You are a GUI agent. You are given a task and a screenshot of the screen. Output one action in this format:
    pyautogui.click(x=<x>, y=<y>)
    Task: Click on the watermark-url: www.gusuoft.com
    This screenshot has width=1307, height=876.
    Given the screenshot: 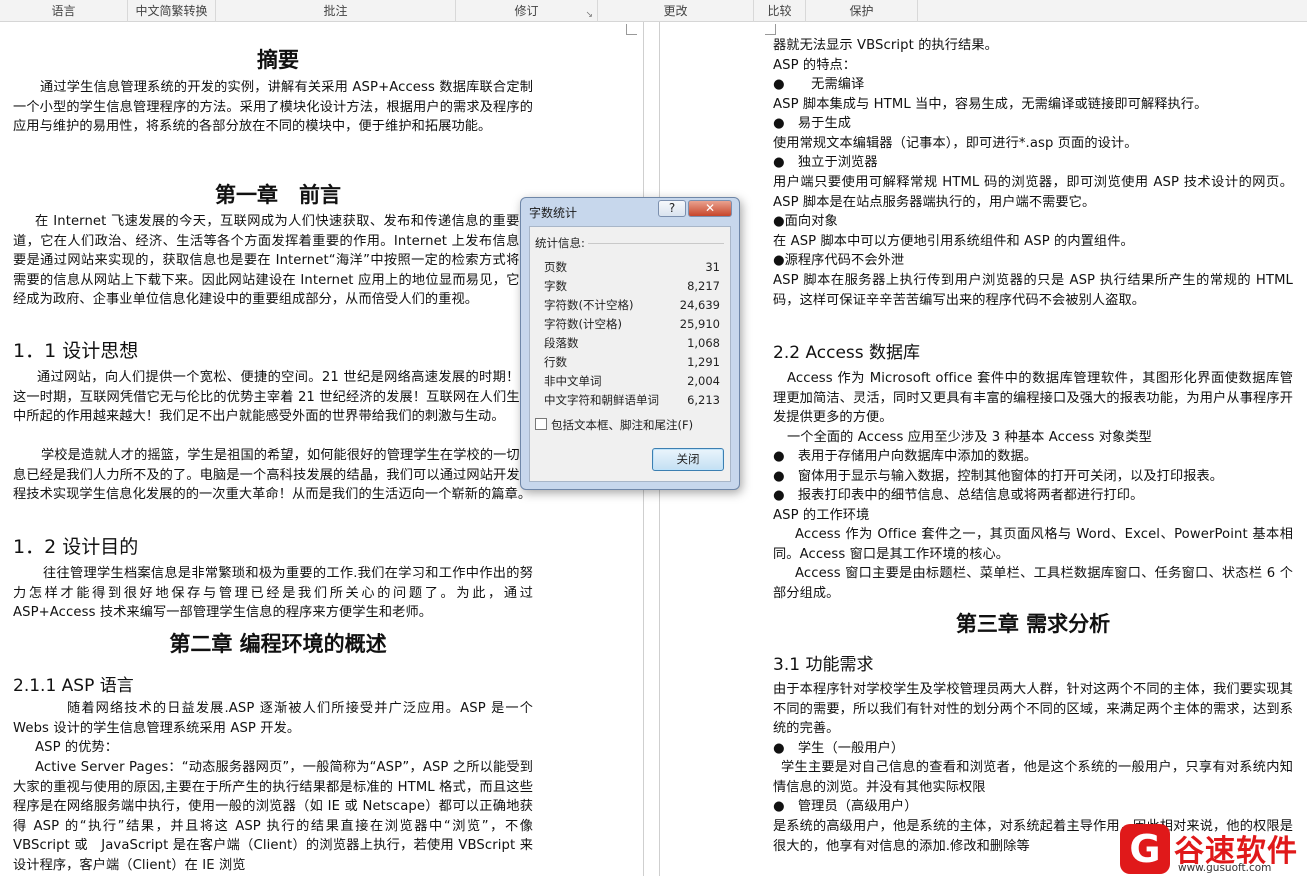 What is the action you would take?
    pyautogui.click(x=1225, y=868)
    